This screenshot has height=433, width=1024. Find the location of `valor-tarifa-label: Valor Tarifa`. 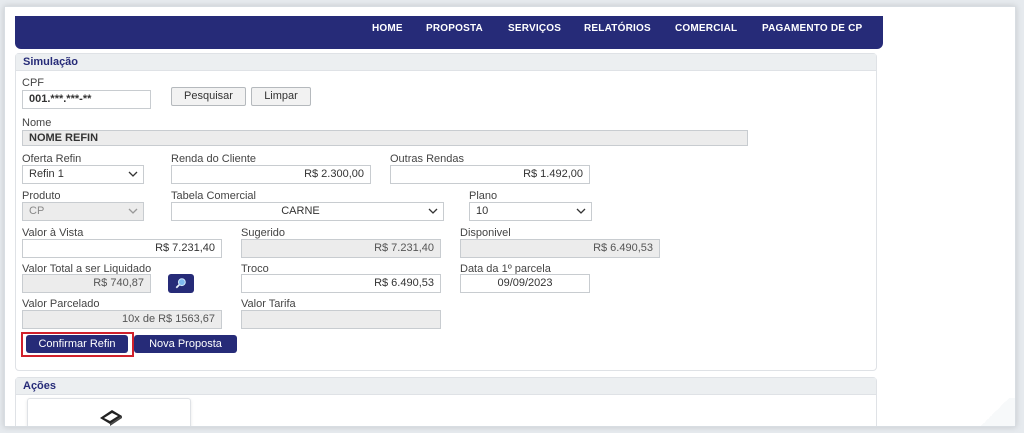

valor-tarifa-label: Valor Tarifa is located at coordinates (268, 304).